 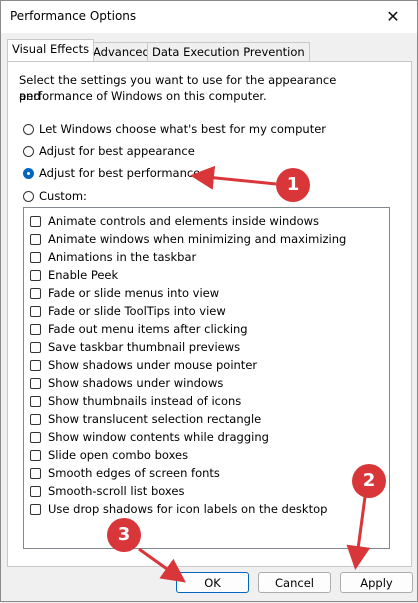 I want to click on tab-visual-effects: Visual Effects, so click(x=51, y=50).